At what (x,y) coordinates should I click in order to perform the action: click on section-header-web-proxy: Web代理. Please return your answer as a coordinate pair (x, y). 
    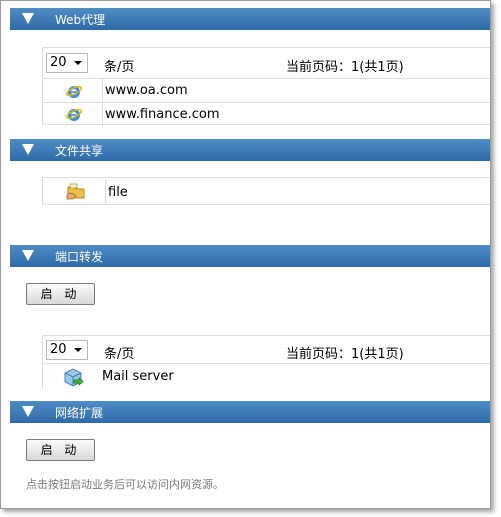
    Looking at the image, I should click on (250, 19).